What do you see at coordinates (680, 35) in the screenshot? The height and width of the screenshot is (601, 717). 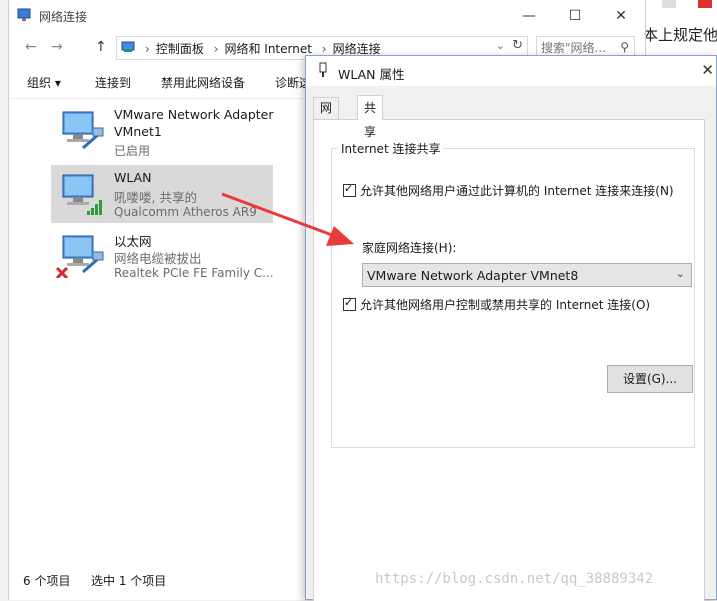 I see `bg-page-text: 本上规定他` at bounding box center [680, 35].